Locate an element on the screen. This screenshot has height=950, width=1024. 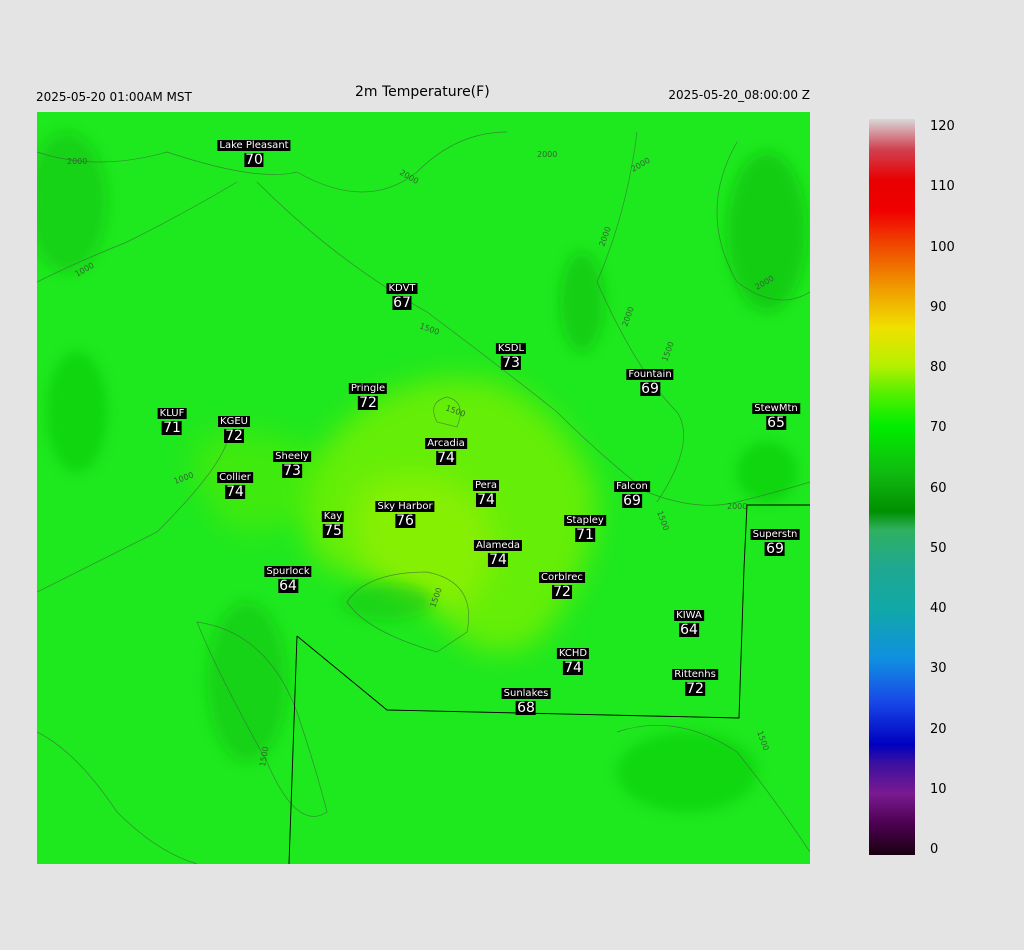
station-marker: Corblrec 72 is located at coordinates (562, 585).